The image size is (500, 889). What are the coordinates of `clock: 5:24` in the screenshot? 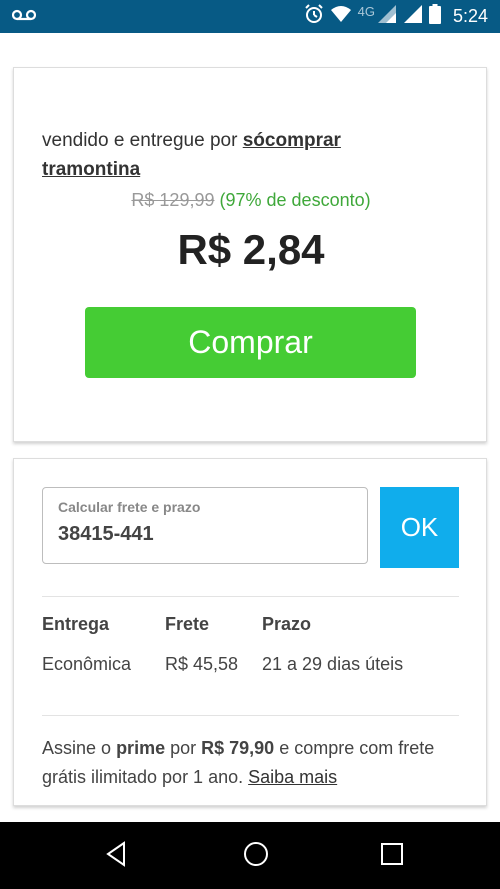 It's located at (470, 16).